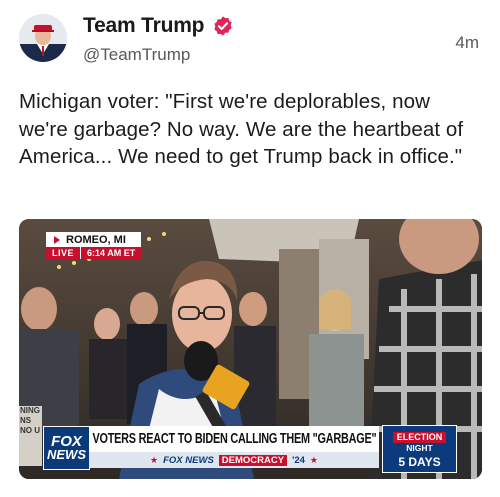  Describe the element at coordinates (57, 239) in the screenshot. I see `play-triangle-icon` at that location.